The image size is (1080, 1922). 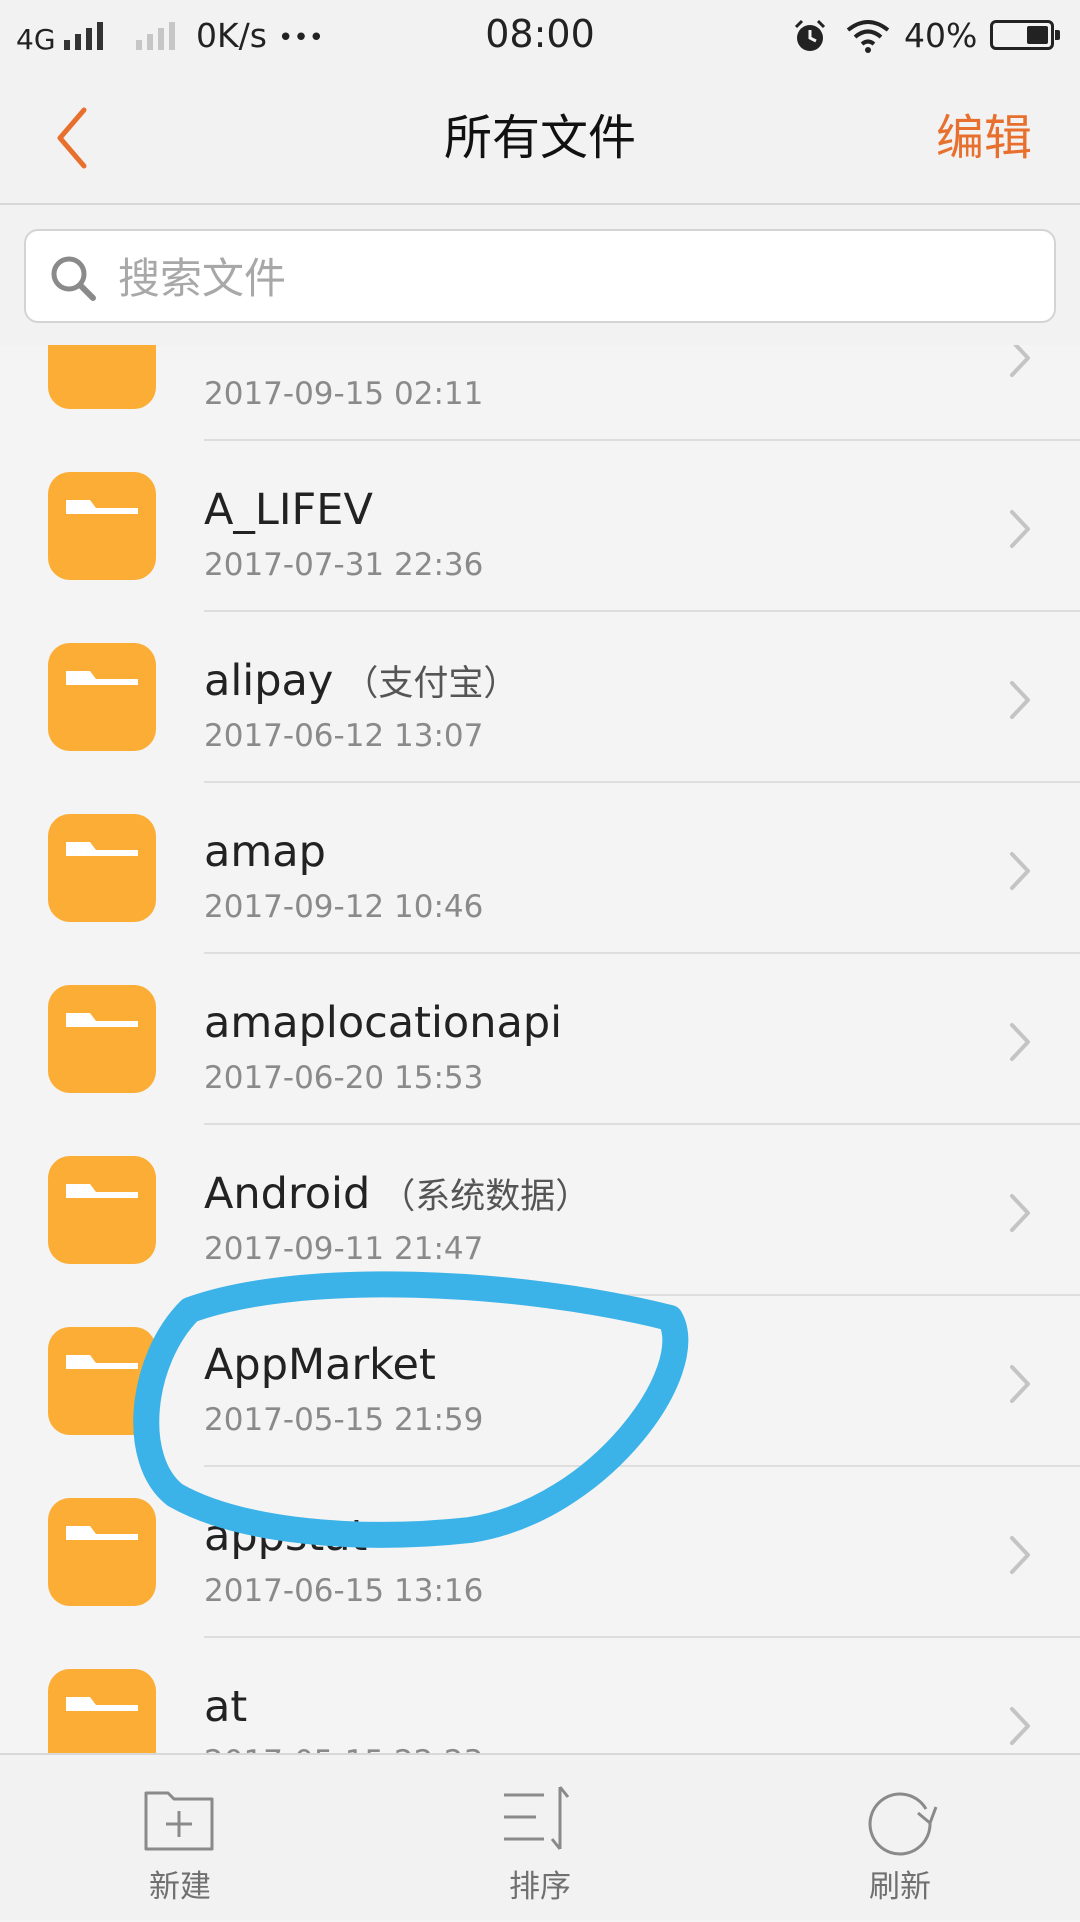 What do you see at coordinates (344, 1078) in the screenshot?
I see `file-date: 2017-06-20 15:53` at bounding box center [344, 1078].